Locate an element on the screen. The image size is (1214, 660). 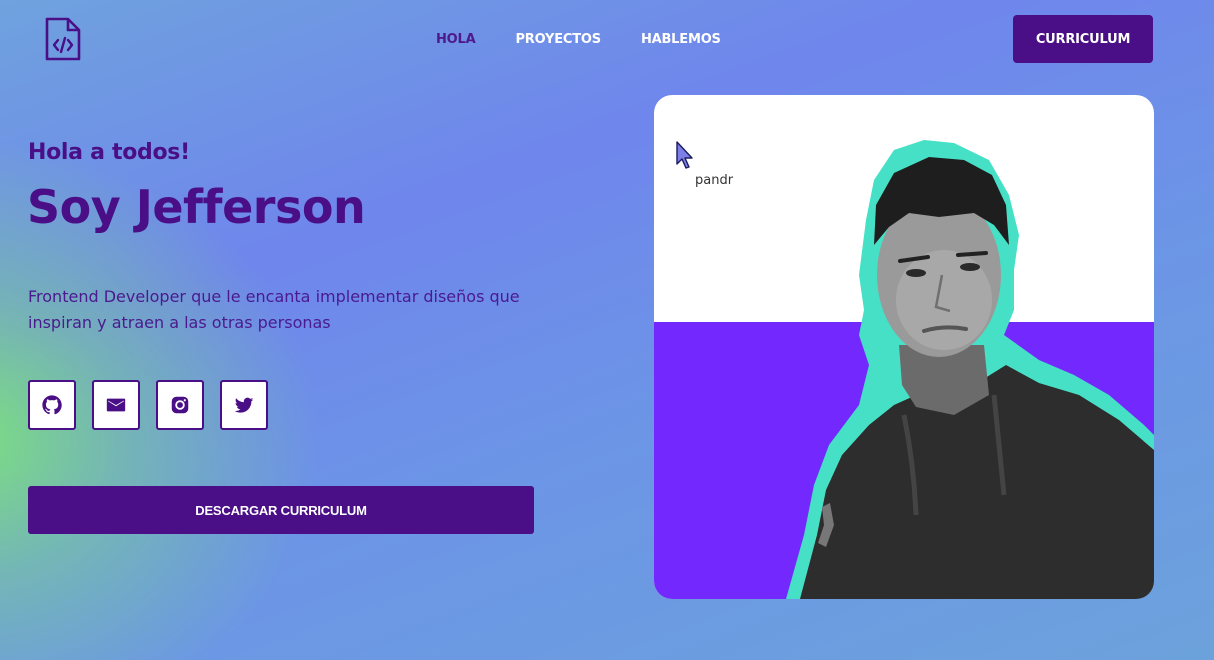
download-curriculum-button: DESCARGAR CURRICULUM is located at coordinates (281, 510).